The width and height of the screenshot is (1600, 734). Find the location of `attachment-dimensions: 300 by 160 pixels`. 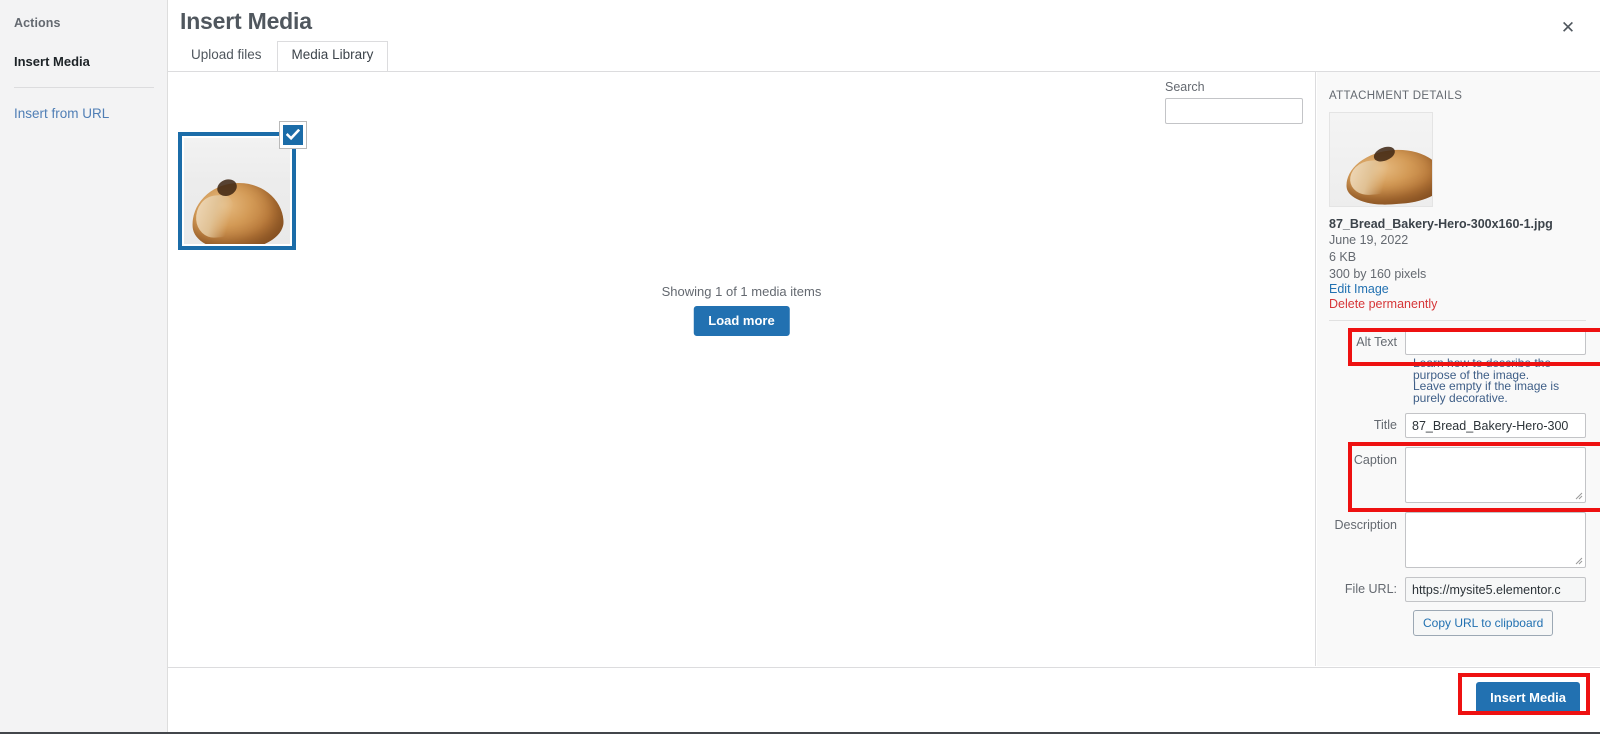

attachment-dimensions: 300 by 160 pixels is located at coordinates (1378, 274).